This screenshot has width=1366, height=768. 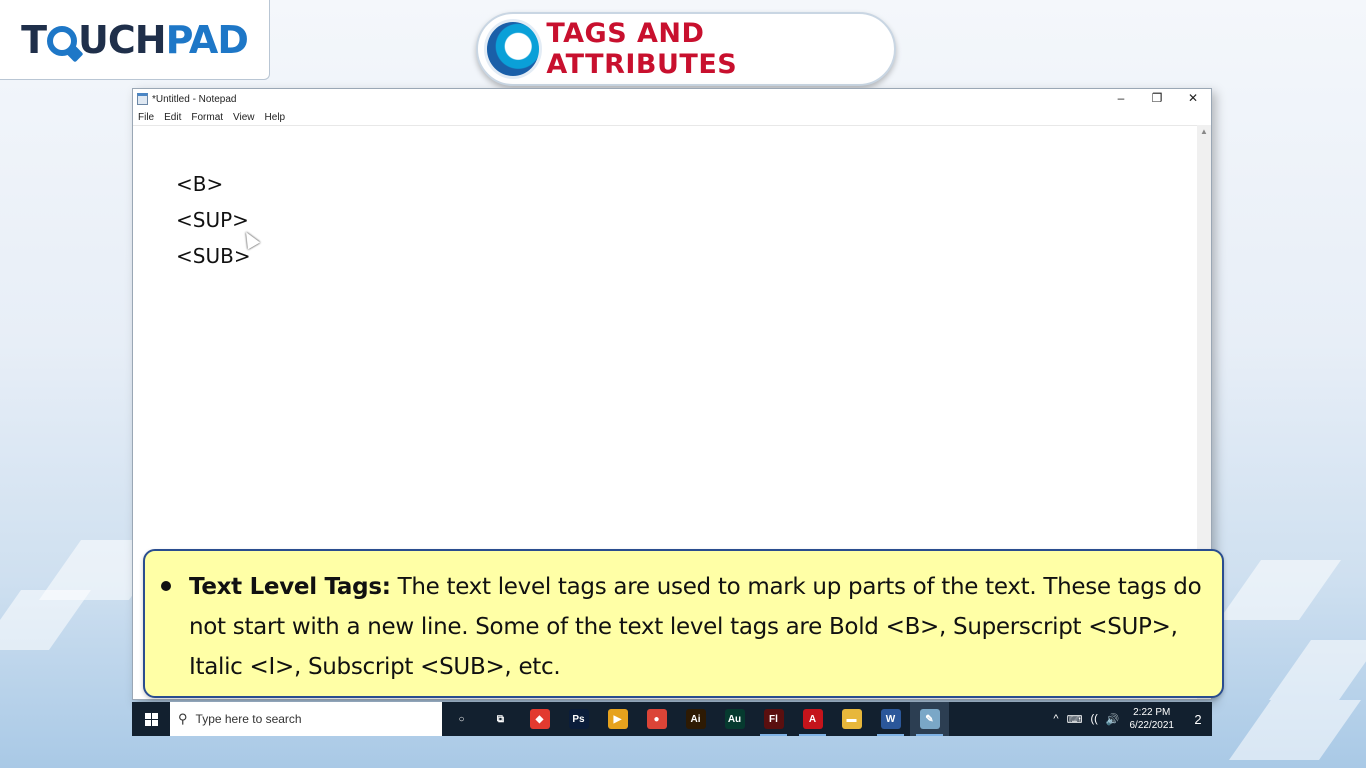 I want to click on flash-icon: Fl, so click(x=773, y=719).